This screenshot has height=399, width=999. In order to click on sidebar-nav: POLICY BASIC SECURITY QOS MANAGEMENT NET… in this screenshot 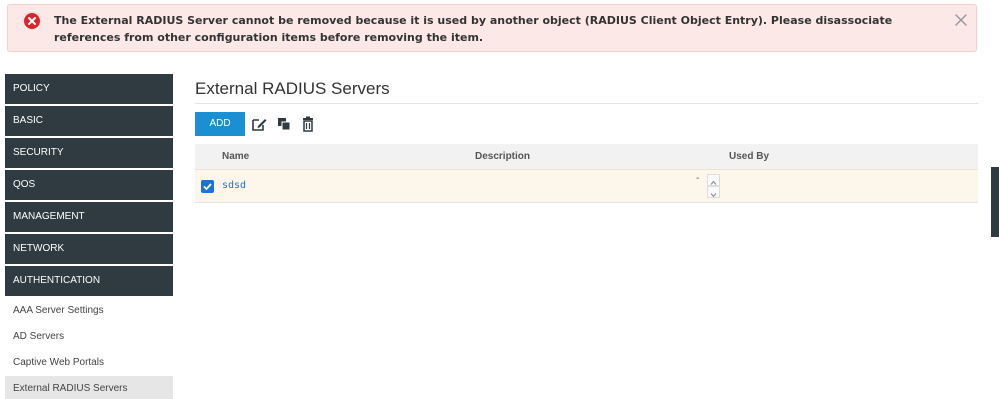, I will do `click(89, 236)`.